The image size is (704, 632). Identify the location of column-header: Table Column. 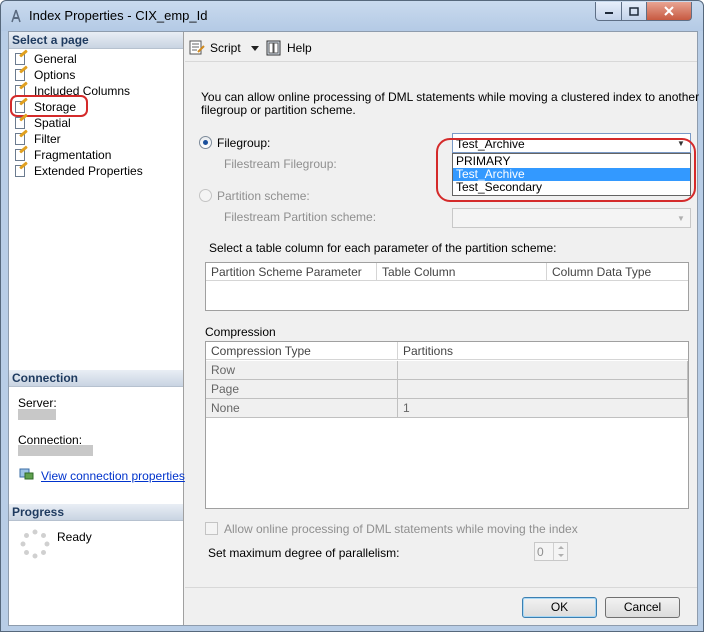
(462, 272).